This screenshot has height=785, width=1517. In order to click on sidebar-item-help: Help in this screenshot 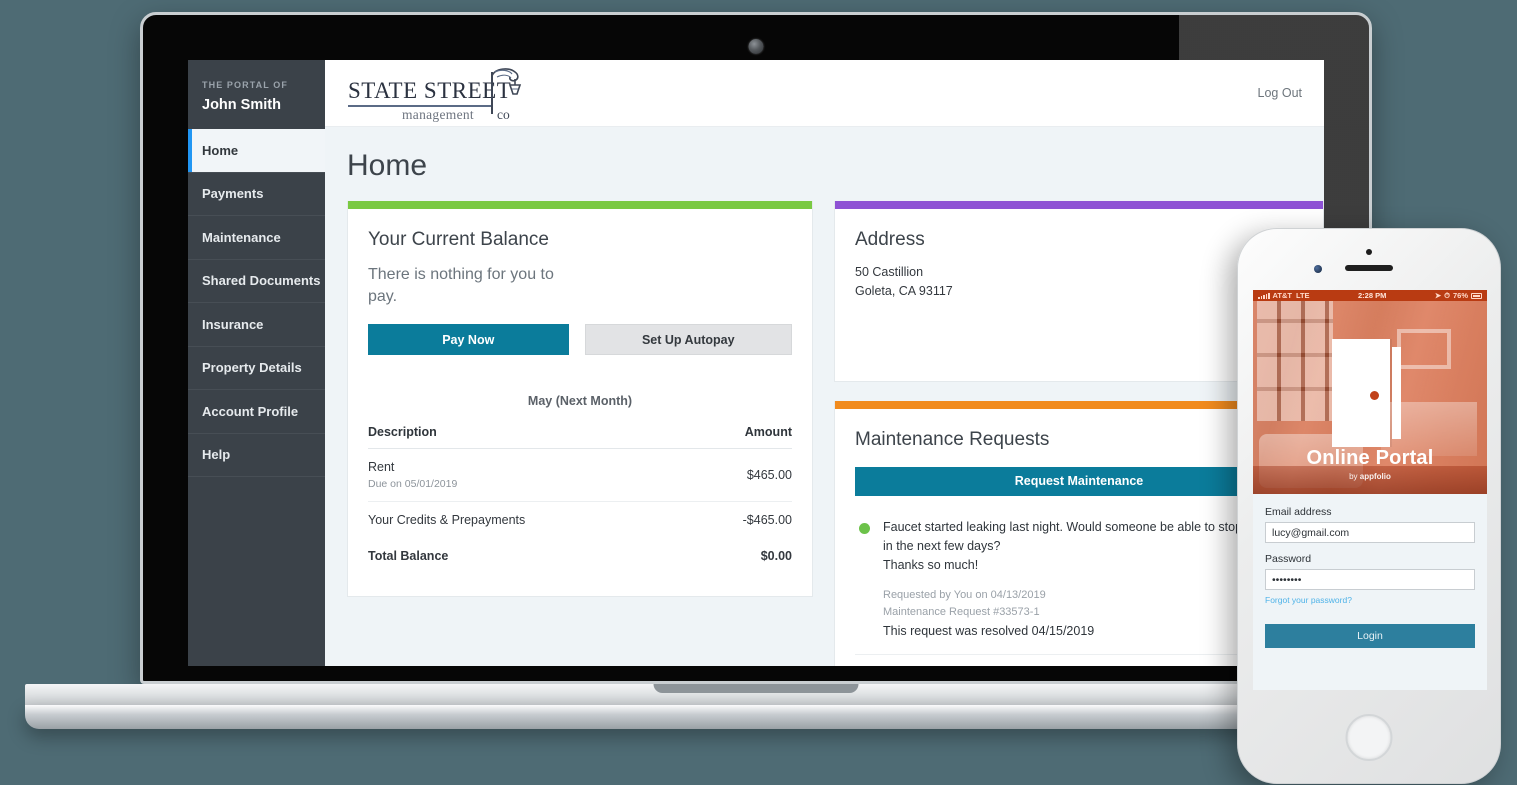, I will do `click(256, 455)`.